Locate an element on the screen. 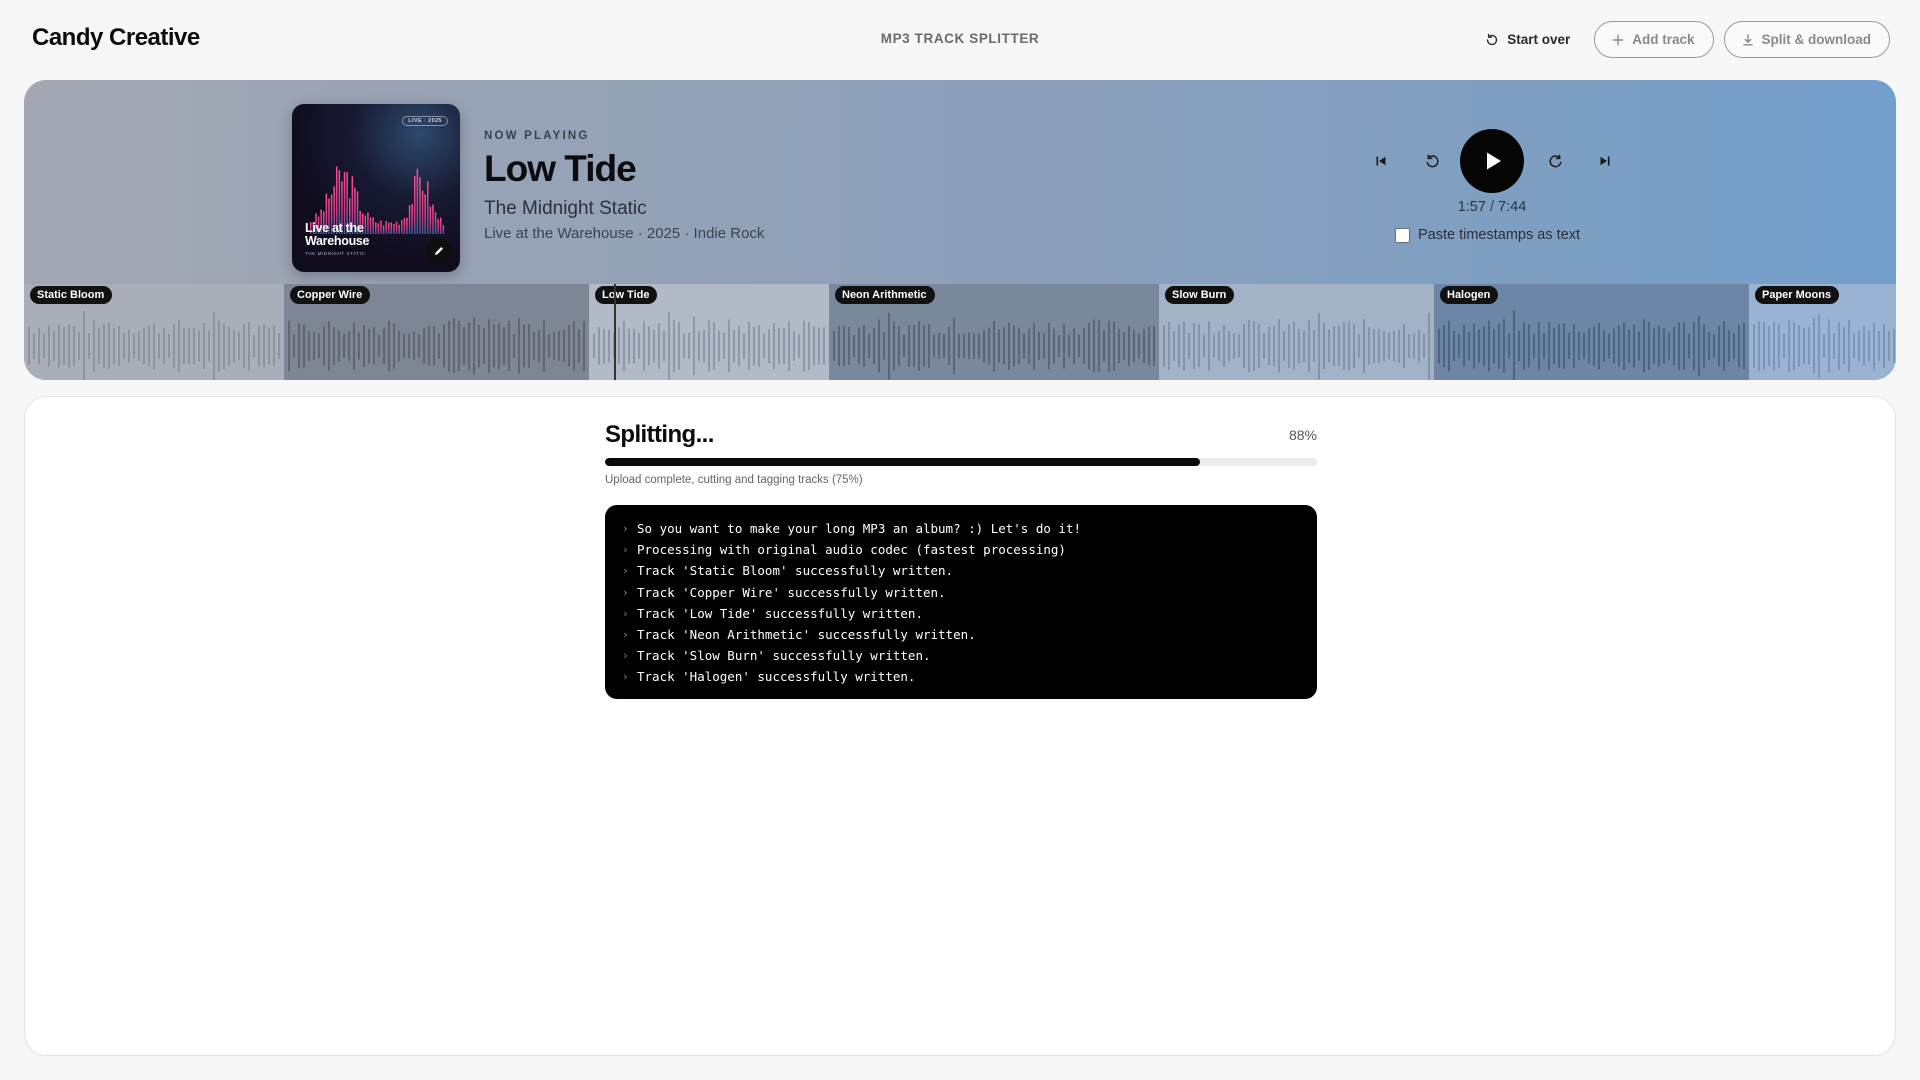 This screenshot has width=1920, height=1080. track-segment: Halogen is located at coordinates (1591, 332).